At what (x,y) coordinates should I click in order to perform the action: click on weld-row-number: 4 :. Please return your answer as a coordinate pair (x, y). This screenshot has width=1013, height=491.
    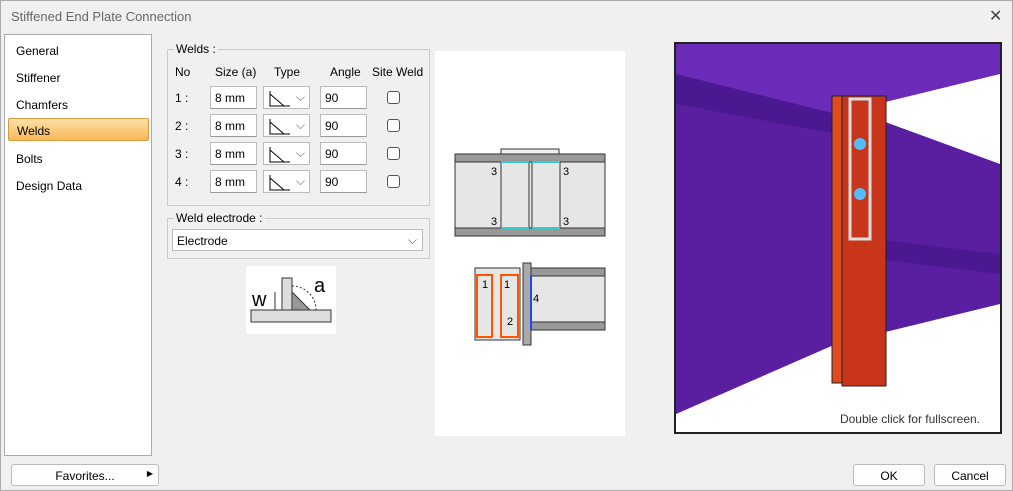
    Looking at the image, I should click on (182, 182).